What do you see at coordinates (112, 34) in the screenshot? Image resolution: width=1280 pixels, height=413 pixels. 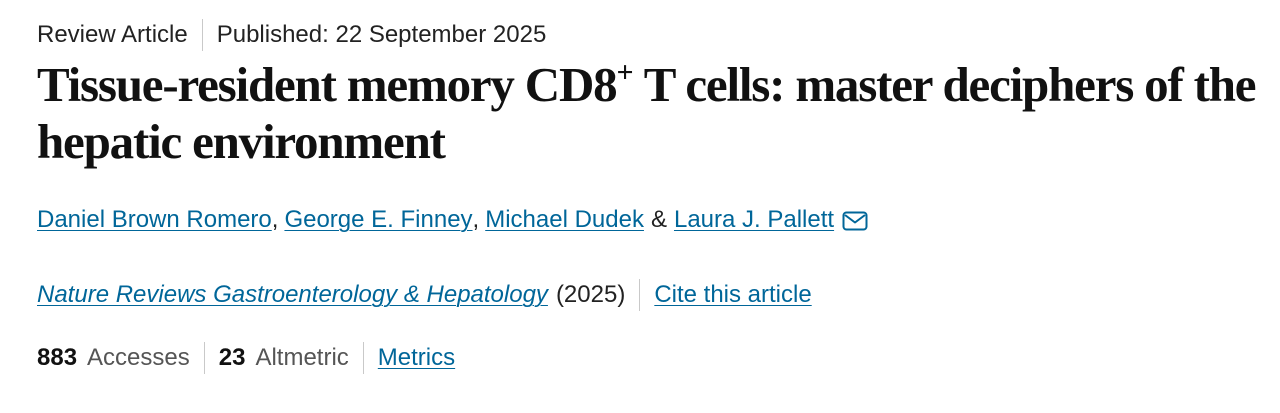 I see `article-type: Review Article` at bounding box center [112, 34].